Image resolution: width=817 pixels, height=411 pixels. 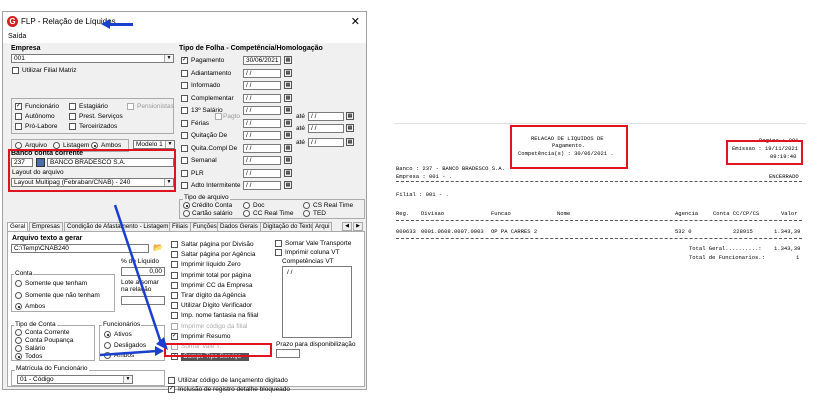 I want to click on doc-radio, so click(x=246, y=205).